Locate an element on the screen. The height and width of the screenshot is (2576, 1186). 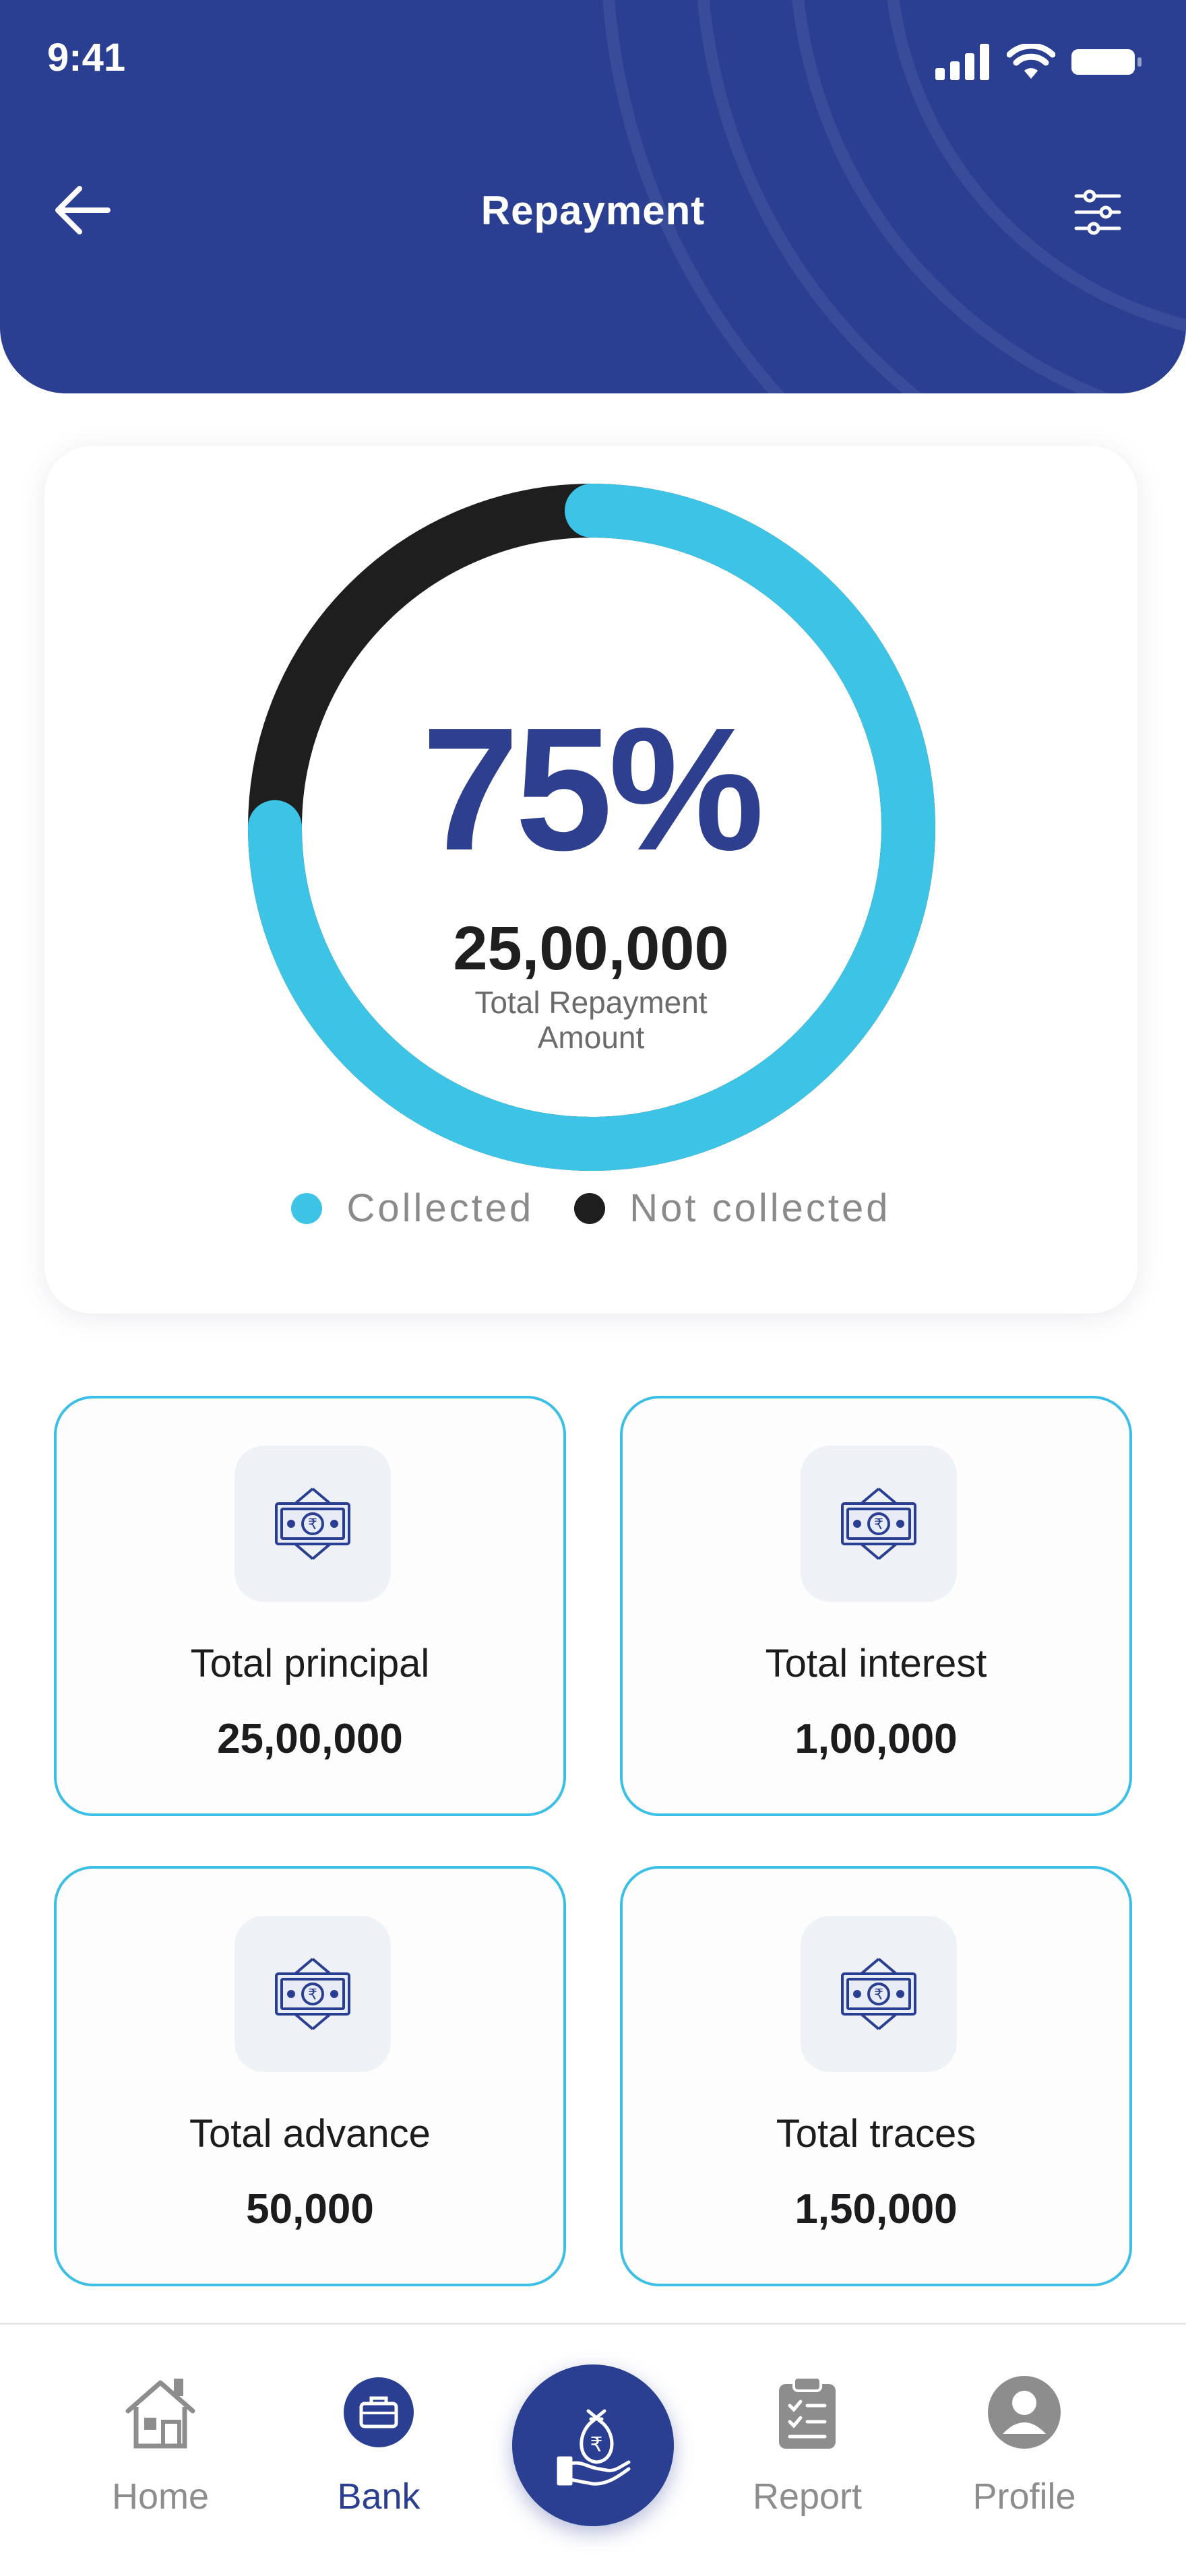
collected-percentage: 75% is located at coordinates (592, 789).